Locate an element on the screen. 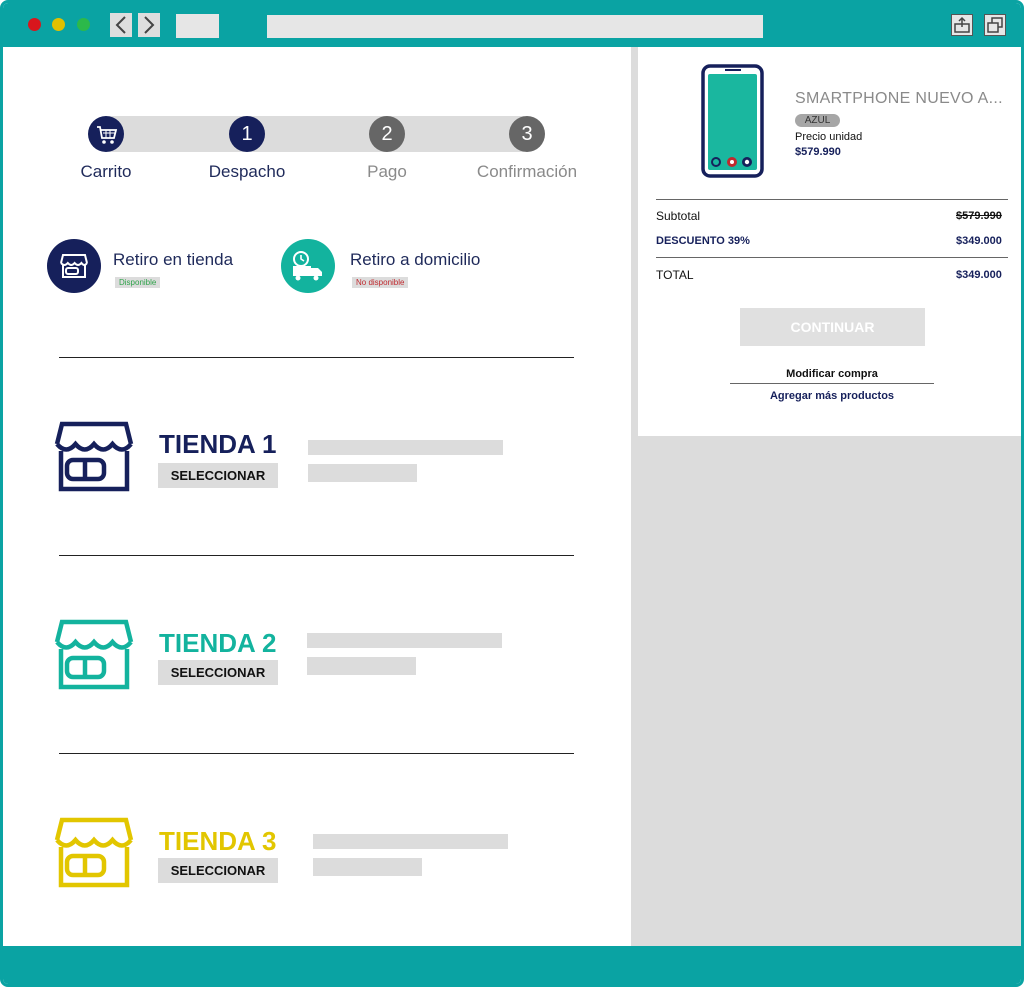 This screenshot has width=1024, height=987. modify-purchase-link: Modificar compra is located at coordinates (832, 374).